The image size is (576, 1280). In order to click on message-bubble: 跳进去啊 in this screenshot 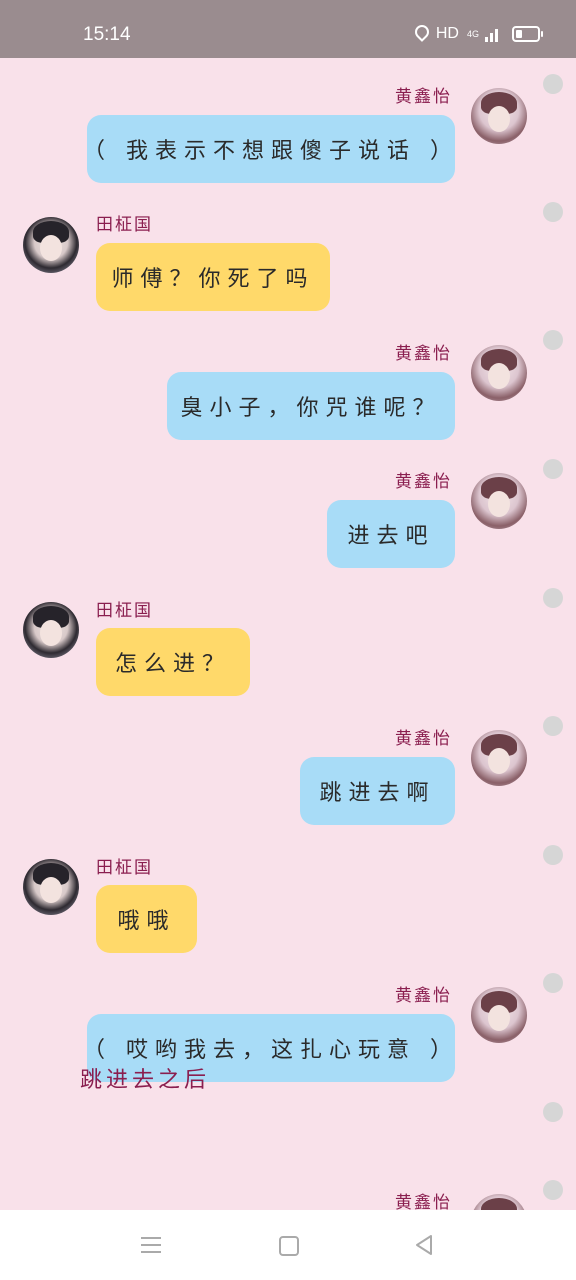, I will do `click(377, 791)`.